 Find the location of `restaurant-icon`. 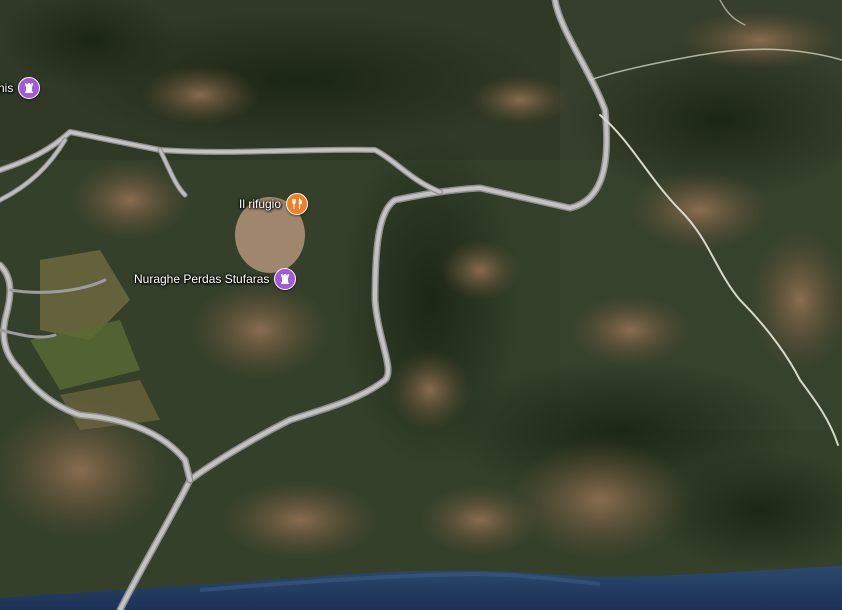

restaurant-icon is located at coordinates (297, 204).